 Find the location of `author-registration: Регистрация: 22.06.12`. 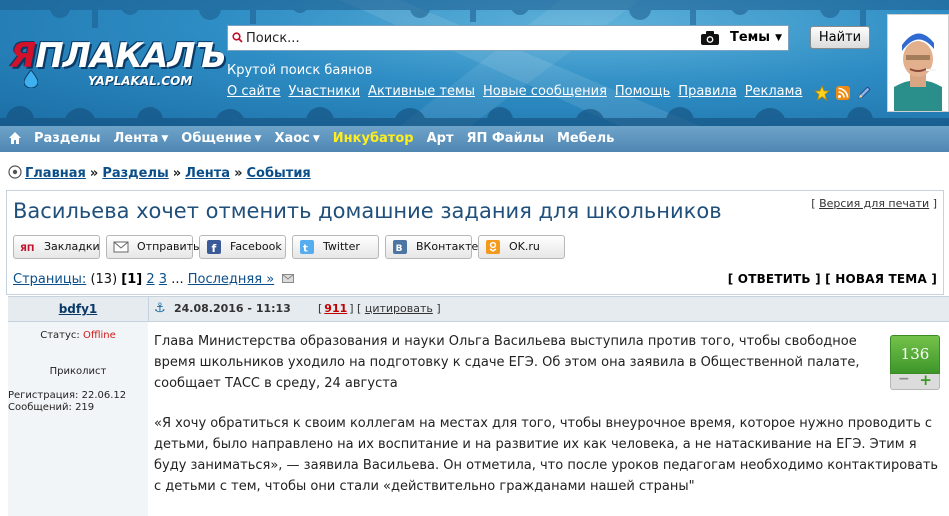

author-registration: Регистрация: 22.06.12 is located at coordinates (67, 395).